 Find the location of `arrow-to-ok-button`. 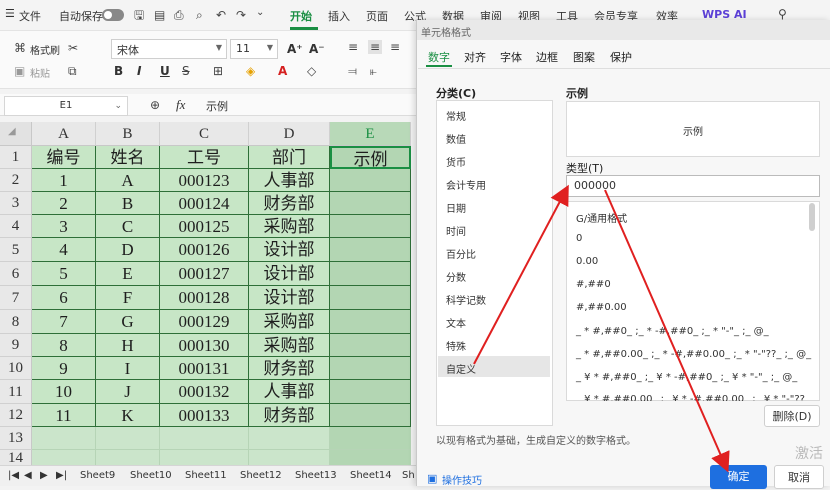

arrow-to-ok-button is located at coordinates (667, 331).